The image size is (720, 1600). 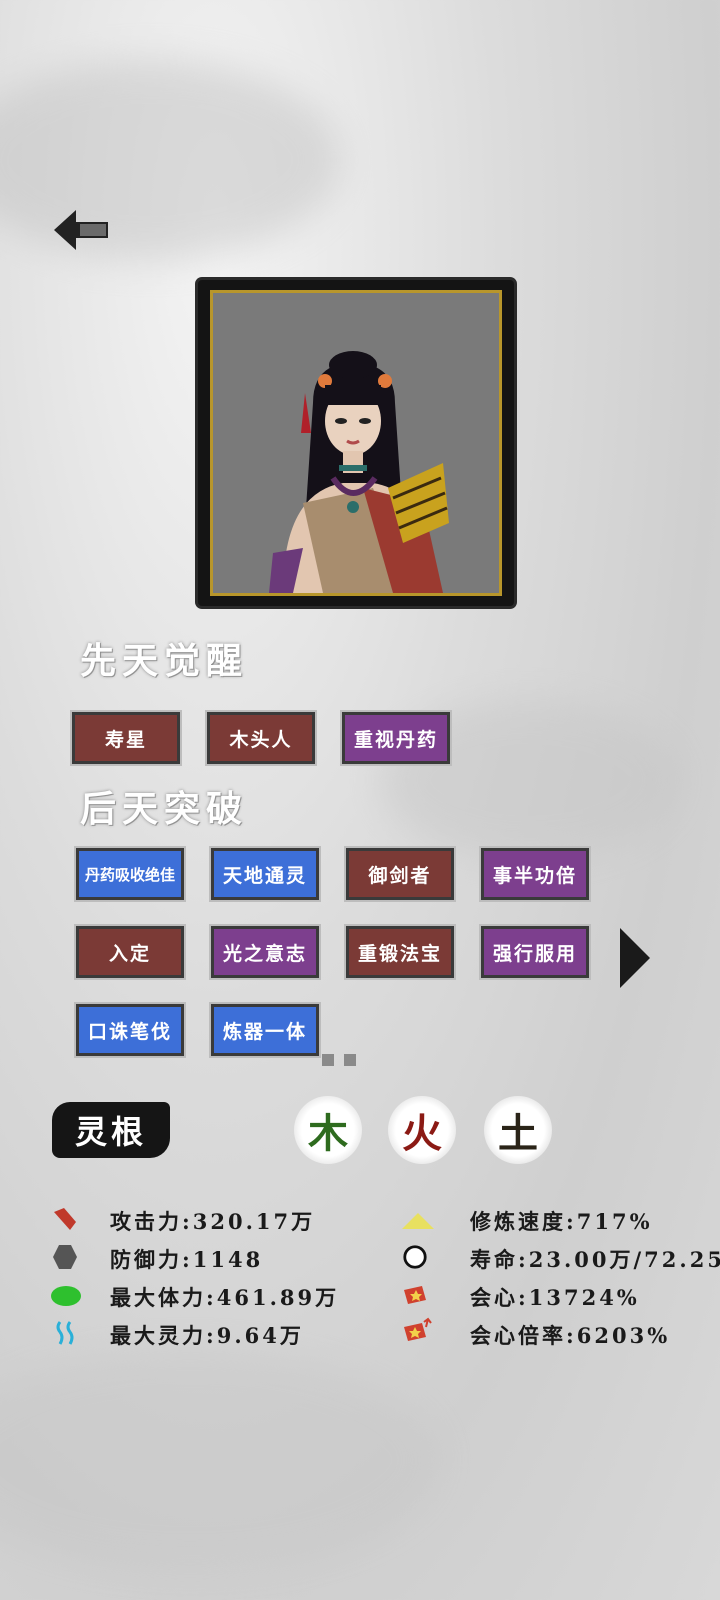 What do you see at coordinates (66, 1295) in the screenshot?
I see `heart-green-icon` at bounding box center [66, 1295].